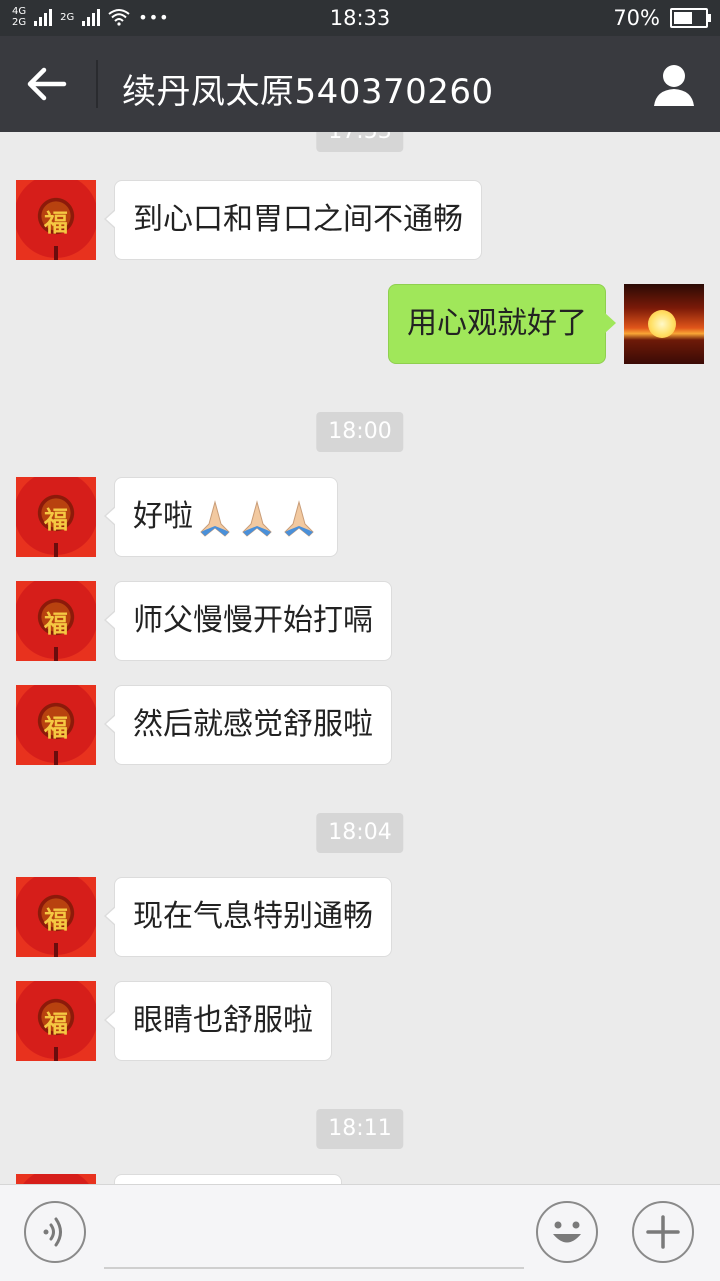 Image resolution: width=720 pixels, height=1281 pixels. Describe the element at coordinates (314, 1237) in the screenshot. I see `message-input` at that location.